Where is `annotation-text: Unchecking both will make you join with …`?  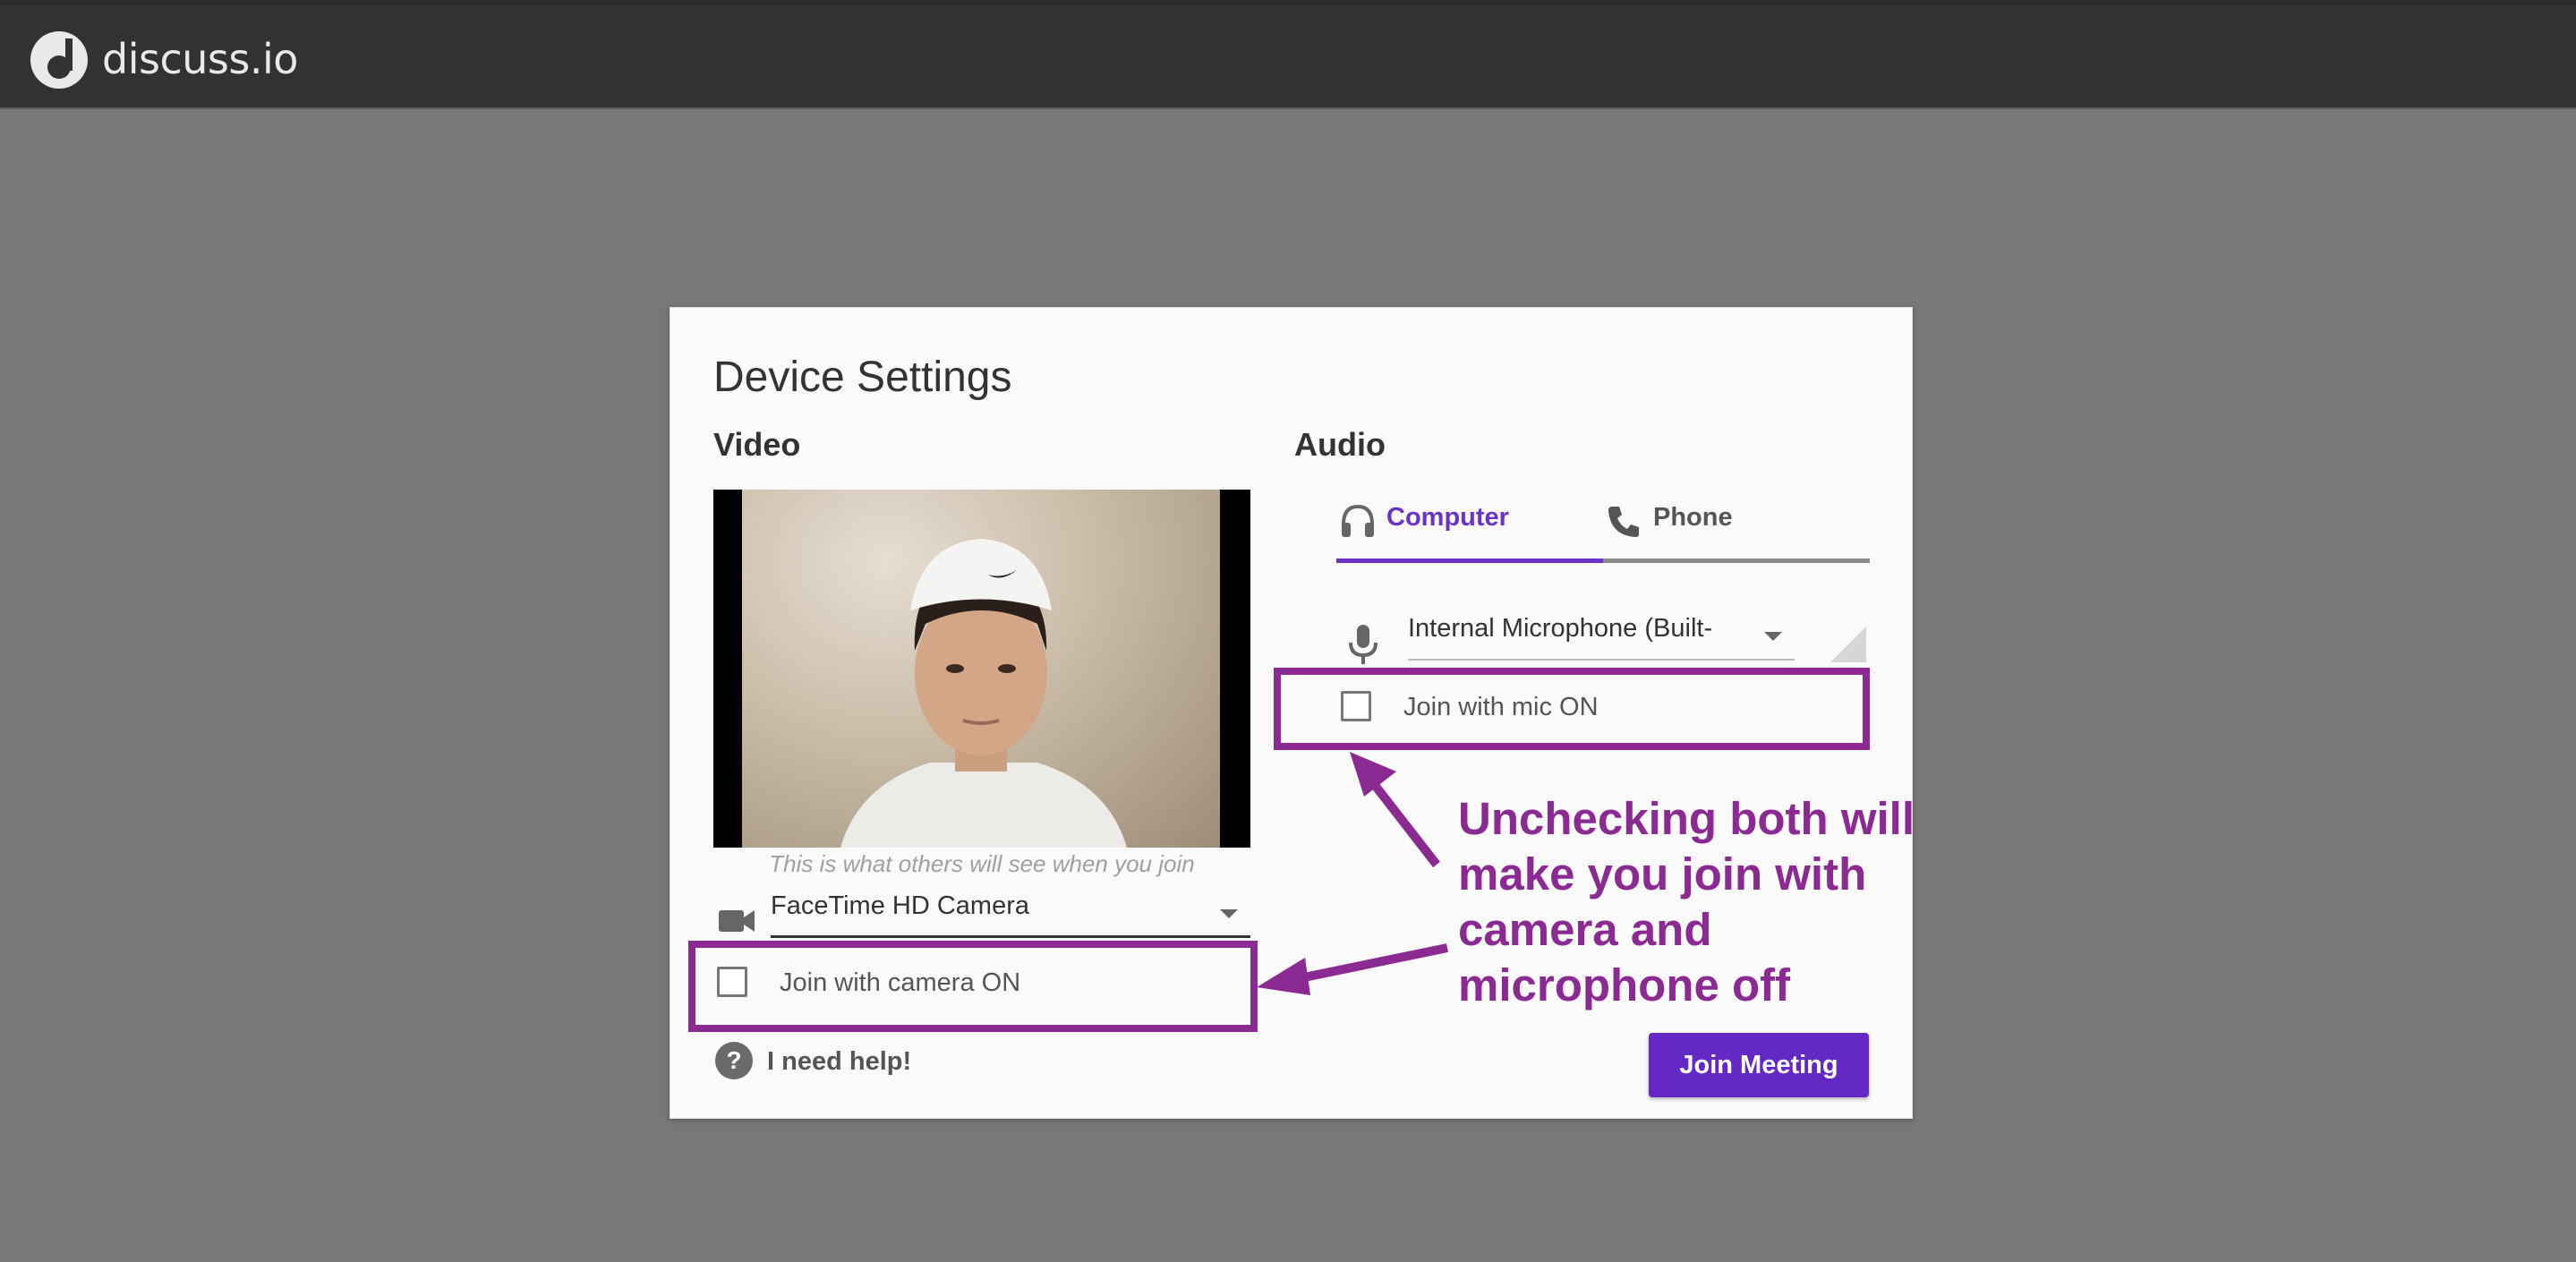
annotation-text: Unchecking both will make you join with … is located at coordinates (1686, 901).